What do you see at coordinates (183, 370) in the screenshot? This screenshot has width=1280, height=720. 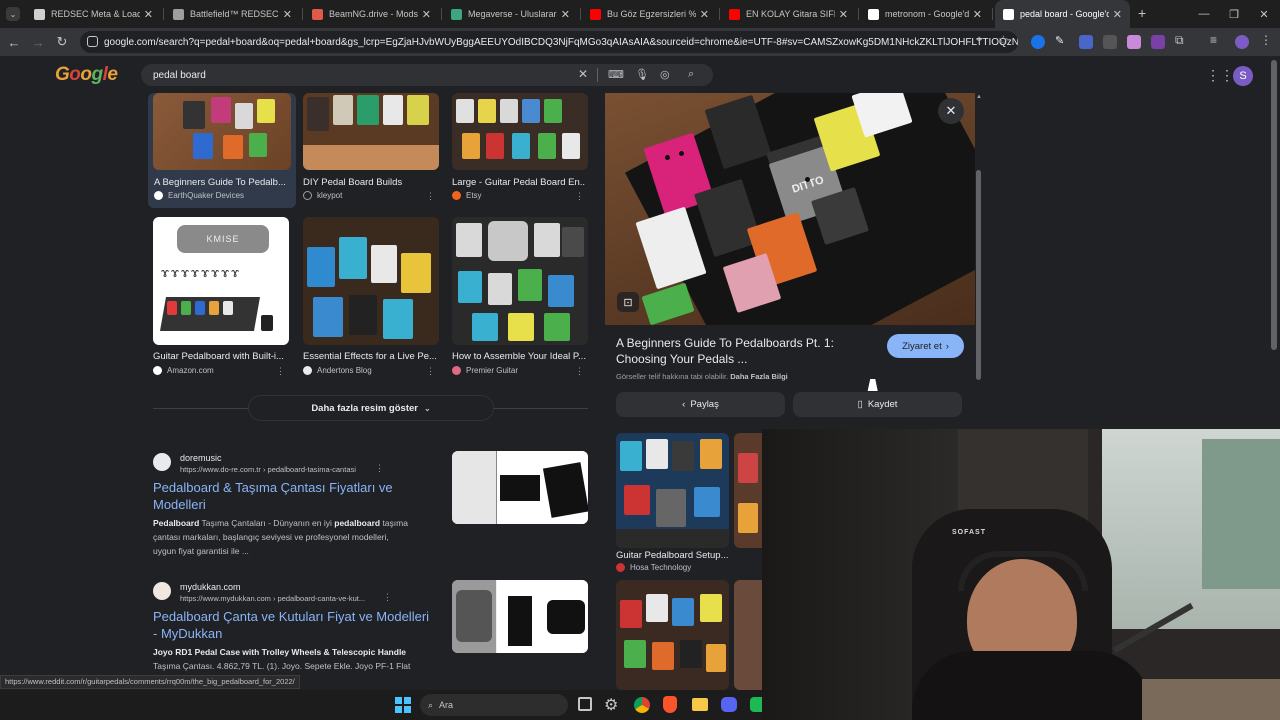 I see `image-source: Amazon.com` at bounding box center [183, 370].